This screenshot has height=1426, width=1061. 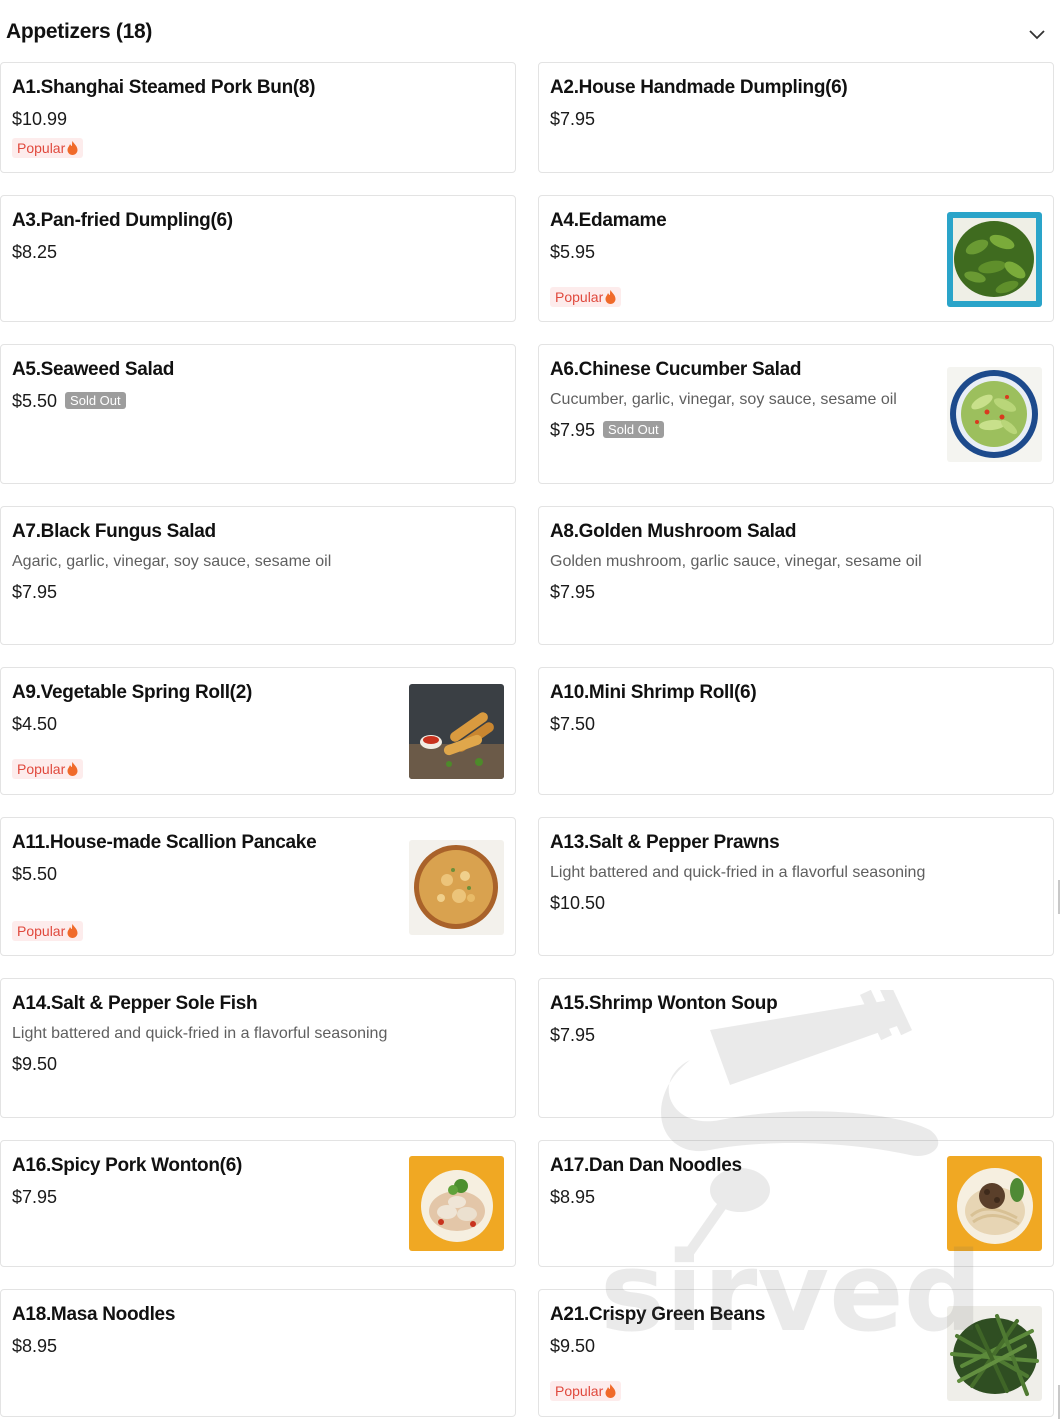 I want to click on menu-item-card: A2.House Handmade Dumpling(6) $7.95, so click(x=796, y=117).